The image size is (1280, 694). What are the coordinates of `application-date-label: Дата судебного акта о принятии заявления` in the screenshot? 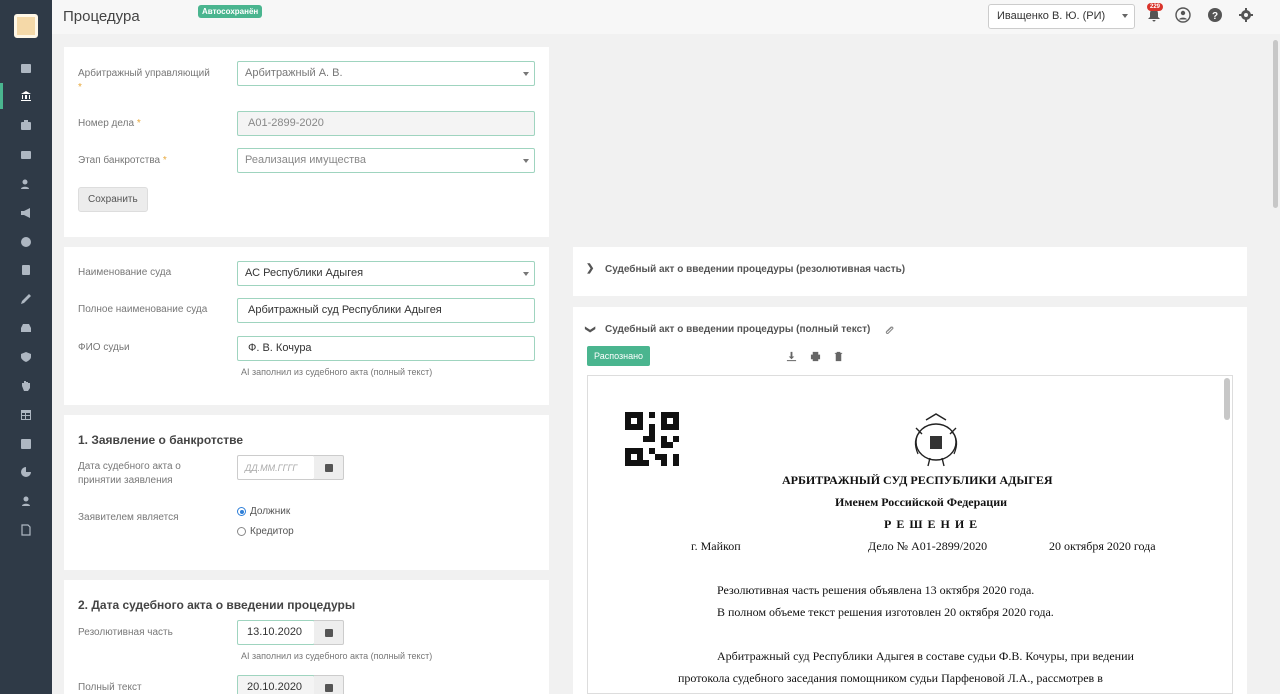 It's located at (129, 473).